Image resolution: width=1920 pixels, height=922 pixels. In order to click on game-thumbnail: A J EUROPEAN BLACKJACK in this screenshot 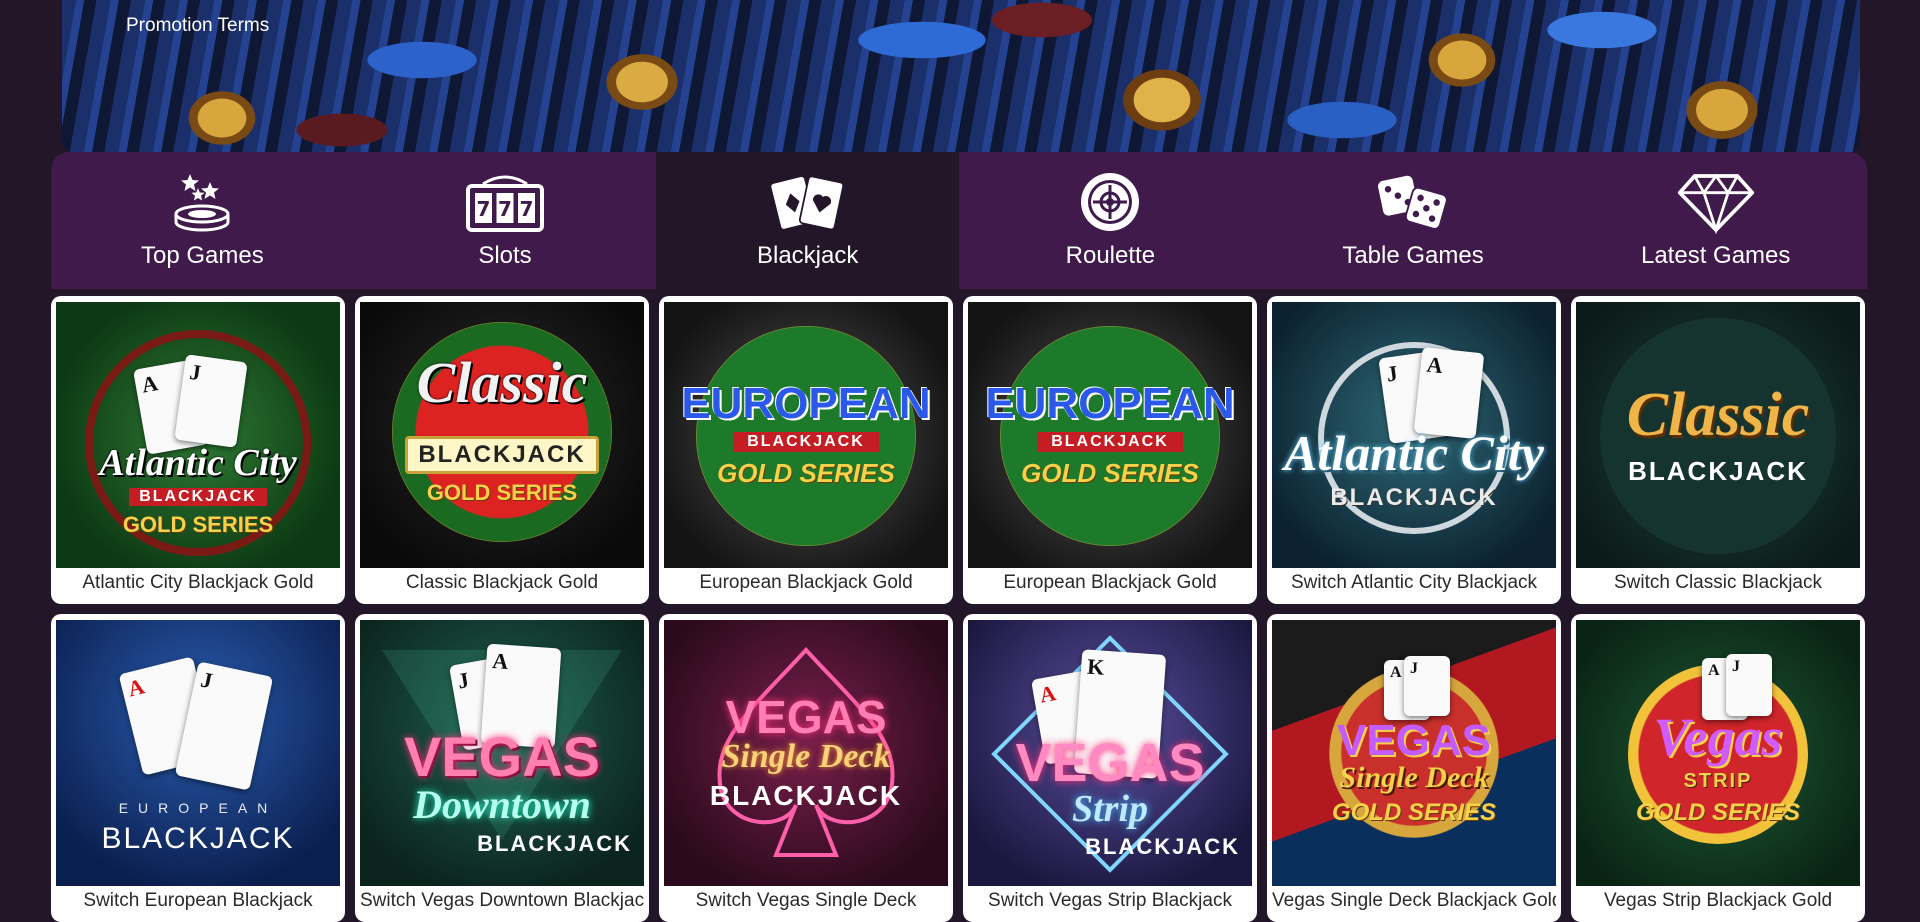, I will do `click(198, 753)`.